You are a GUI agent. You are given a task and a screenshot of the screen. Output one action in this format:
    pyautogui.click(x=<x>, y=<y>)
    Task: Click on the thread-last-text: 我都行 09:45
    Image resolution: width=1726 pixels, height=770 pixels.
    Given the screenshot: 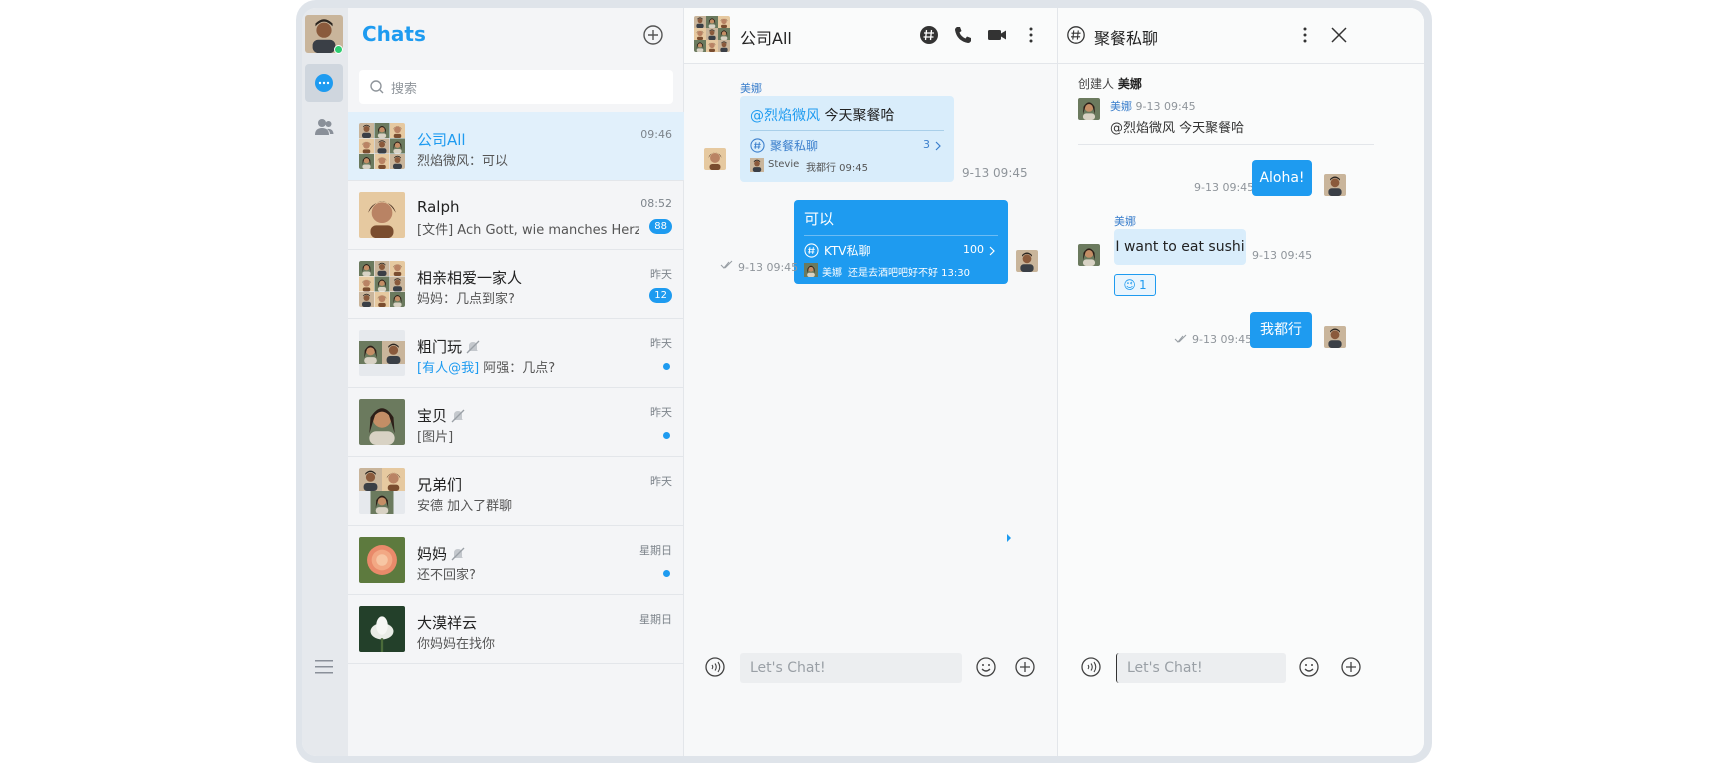 What is the action you would take?
    pyautogui.click(x=837, y=168)
    